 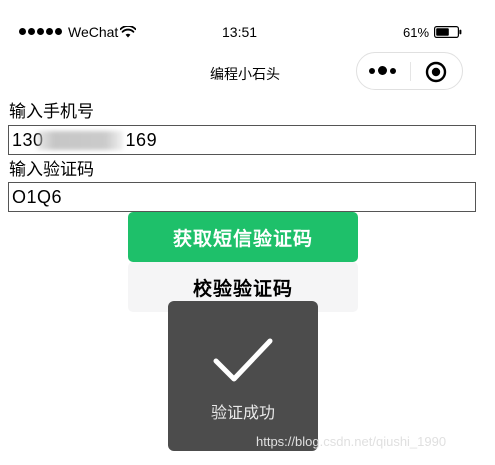 I want to click on page-title: 编程小石头, so click(x=245, y=75).